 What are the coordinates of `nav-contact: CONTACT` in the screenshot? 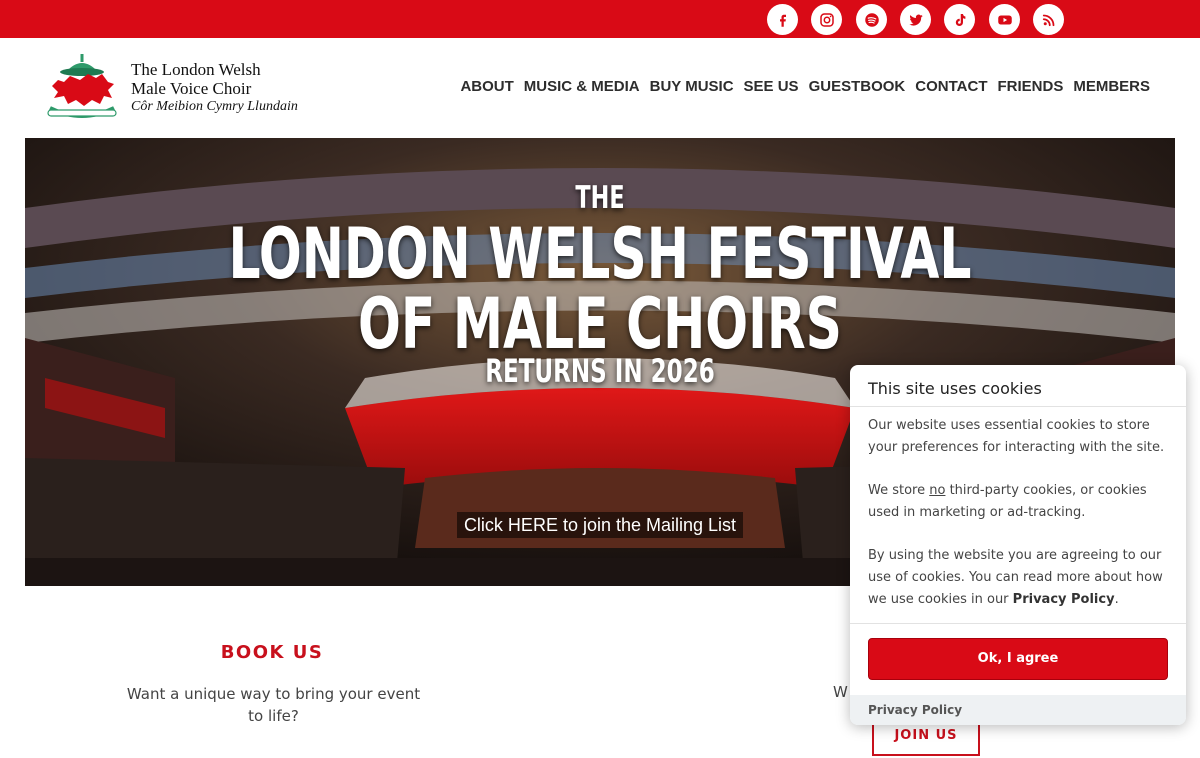 It's located at (951, 86).